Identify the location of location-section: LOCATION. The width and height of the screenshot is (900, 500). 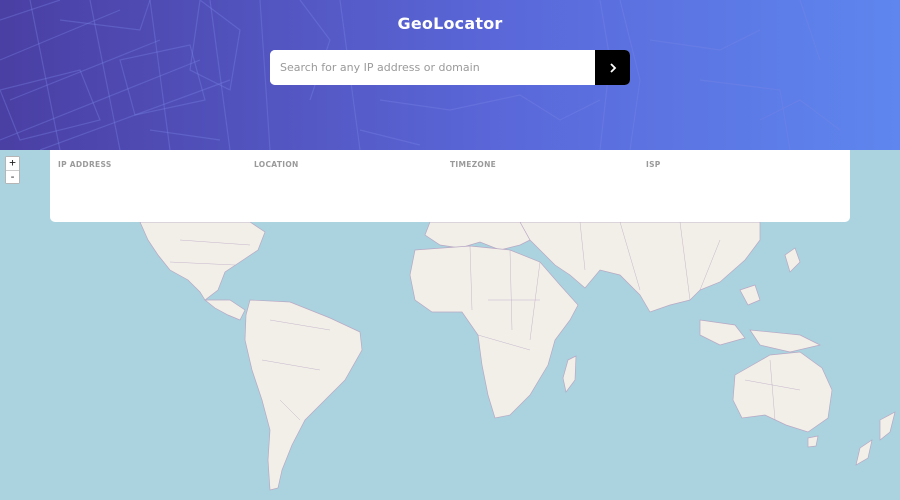
(352, 186).